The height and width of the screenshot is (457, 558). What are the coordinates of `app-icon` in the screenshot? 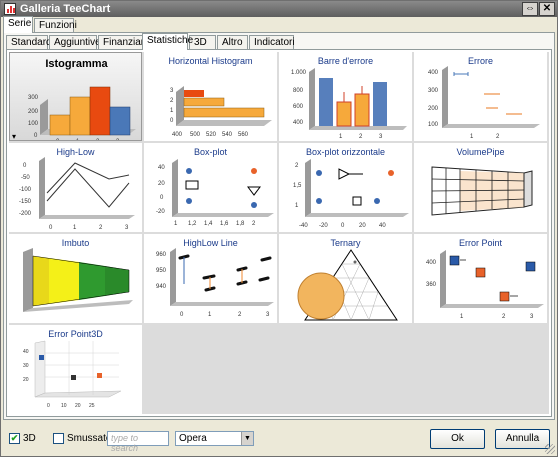 It's located at (10, 9).